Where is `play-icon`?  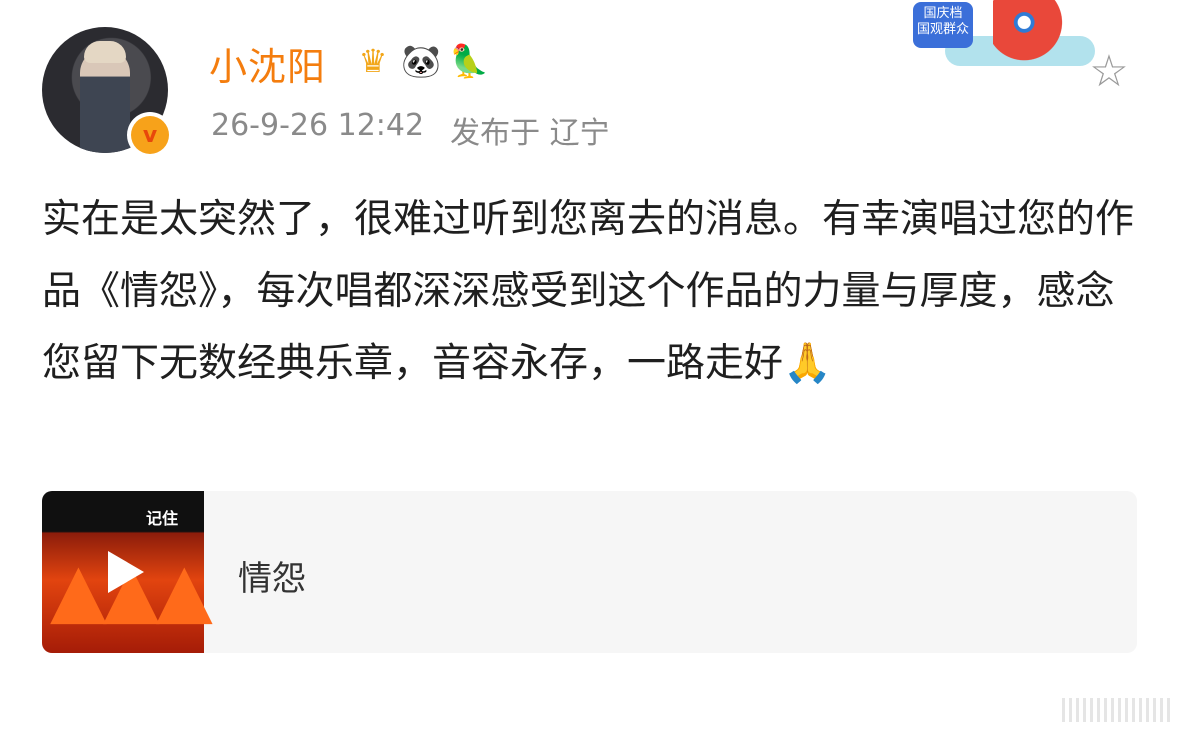
play-icon is located at coordinates (123, 572).